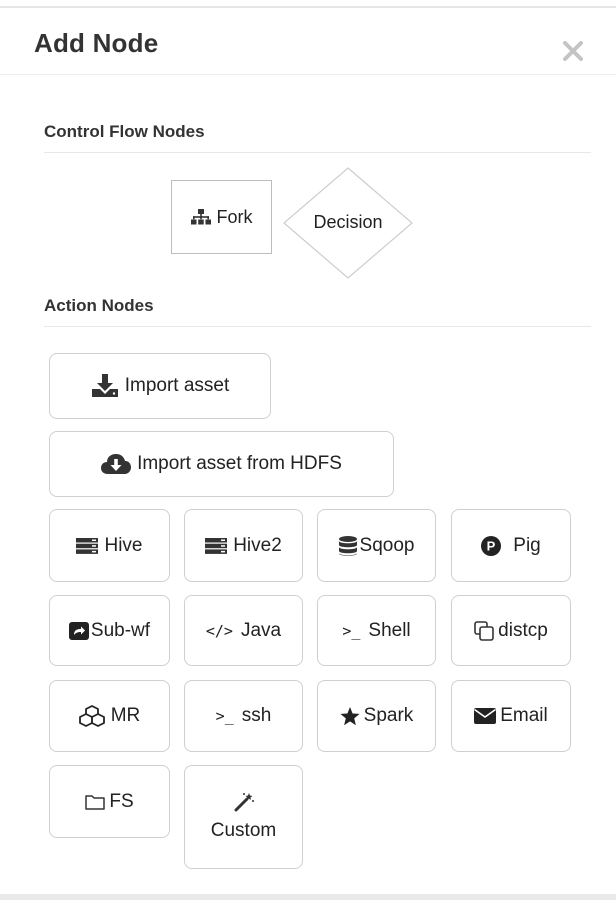 The image size is (616, 900). I want to click on fork-label: Fork, so click(234, 216).